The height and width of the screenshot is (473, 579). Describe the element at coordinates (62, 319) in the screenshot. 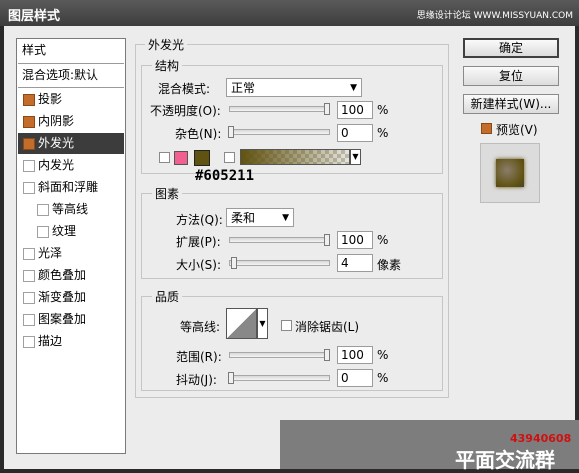

I see `style-item-label: 图案叠加` at that location.